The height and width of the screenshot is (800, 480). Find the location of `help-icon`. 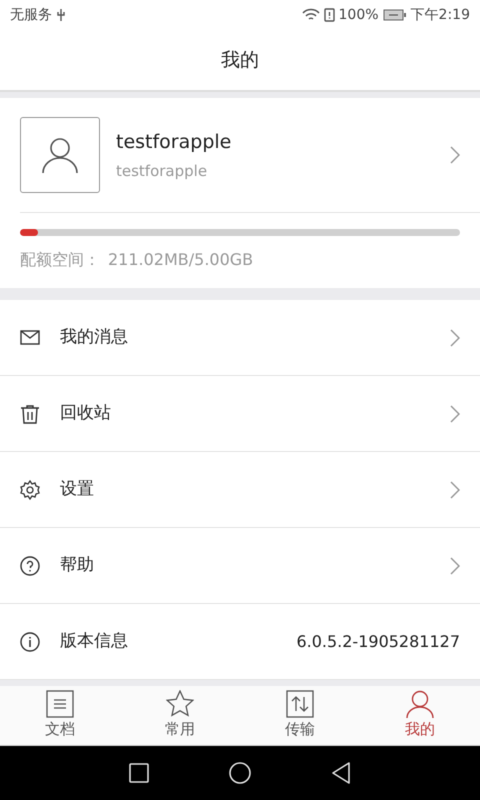

help-icon is located at coordinates (30, 566).